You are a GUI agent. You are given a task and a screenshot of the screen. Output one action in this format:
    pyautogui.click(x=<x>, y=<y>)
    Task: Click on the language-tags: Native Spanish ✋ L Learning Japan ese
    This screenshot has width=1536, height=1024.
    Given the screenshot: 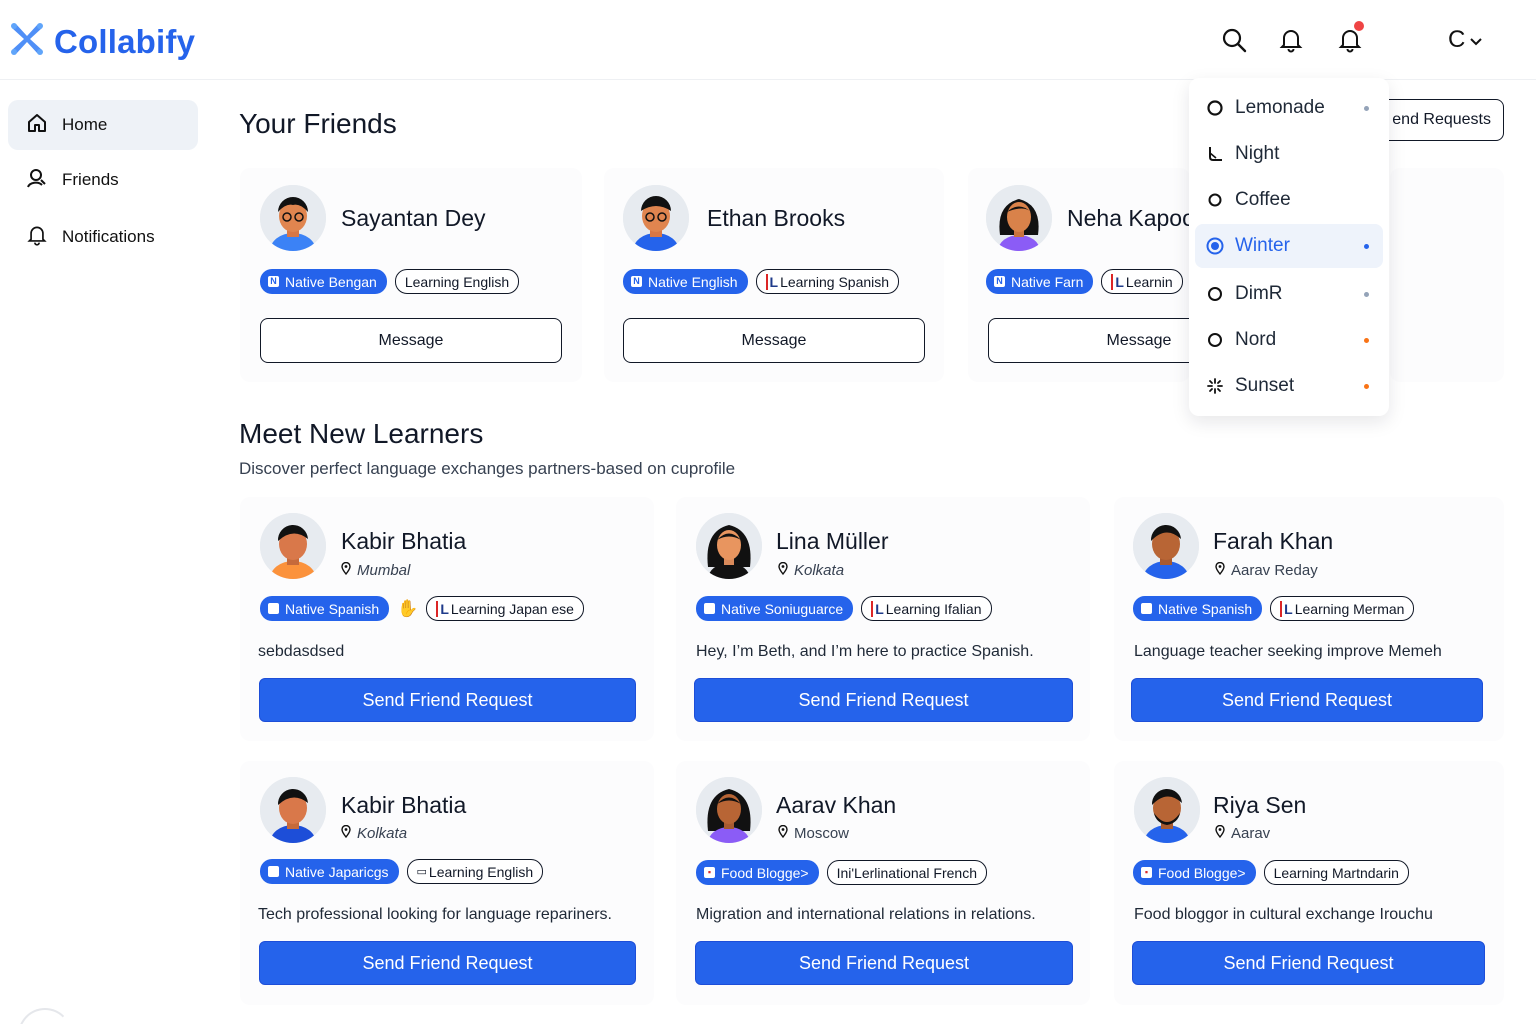 What is the action you would take?
    pyautogui.click(x=422, y=608)
    